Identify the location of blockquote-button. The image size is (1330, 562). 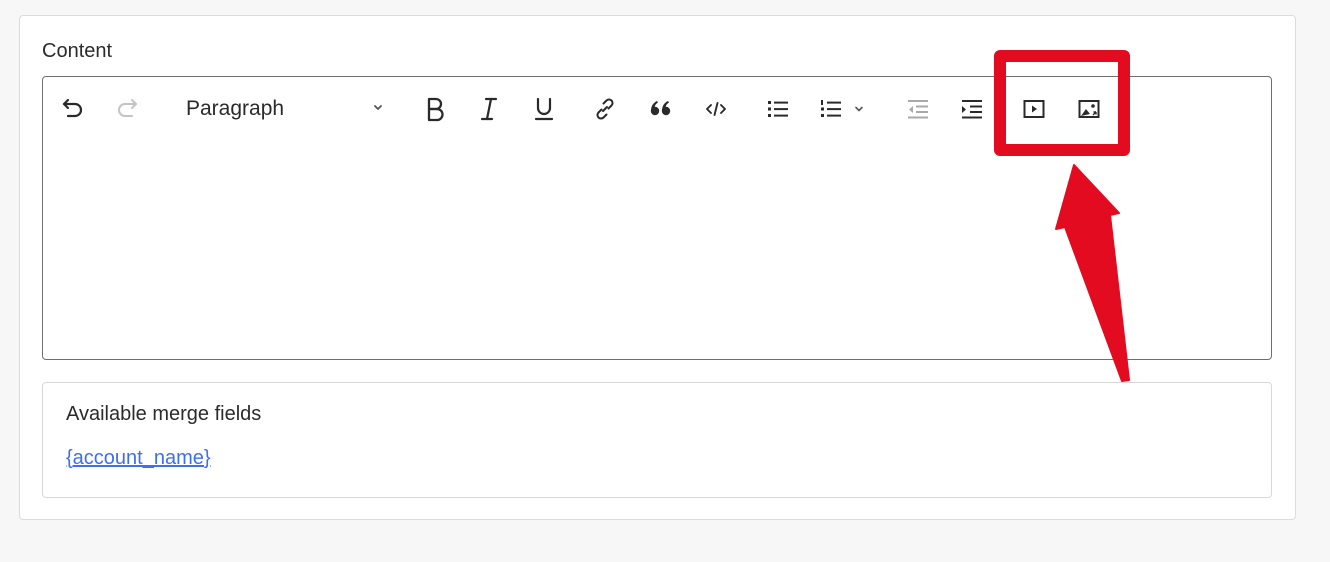
(661, 109).